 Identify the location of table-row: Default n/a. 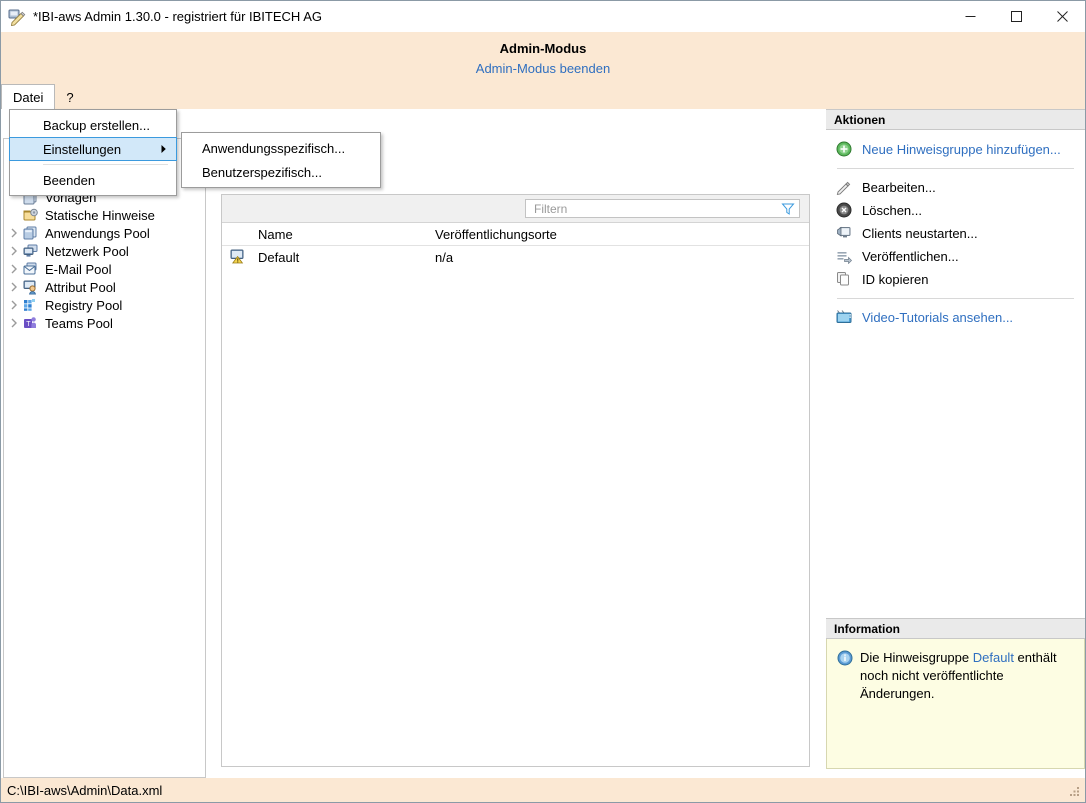
(515, 257).